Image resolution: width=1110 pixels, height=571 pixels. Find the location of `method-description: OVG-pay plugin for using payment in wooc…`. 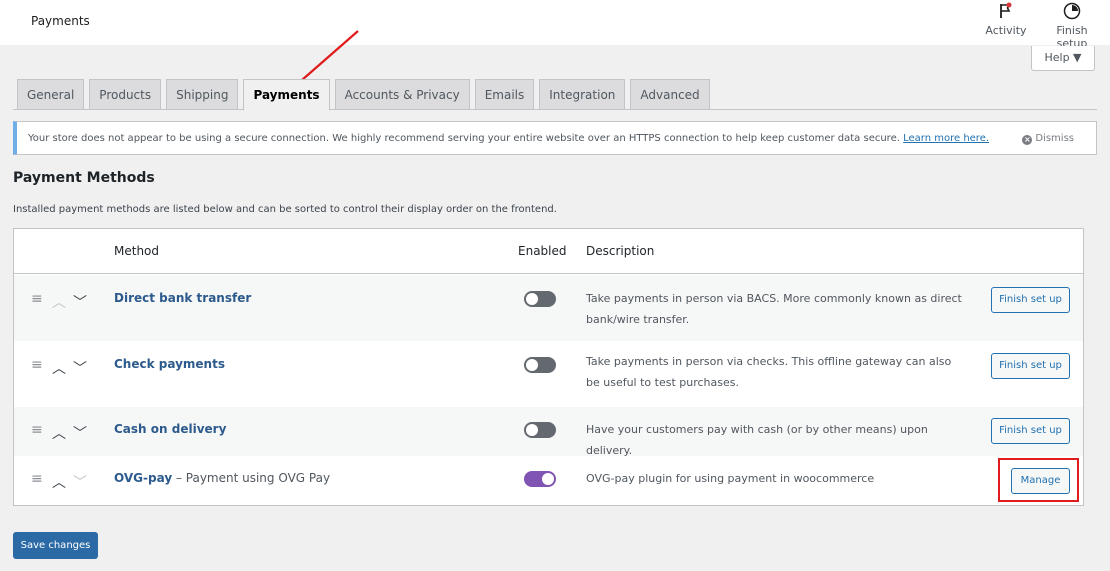

method-description: OVG-pay plugin for using payment in wooc… is located at coordinates (730, 478).